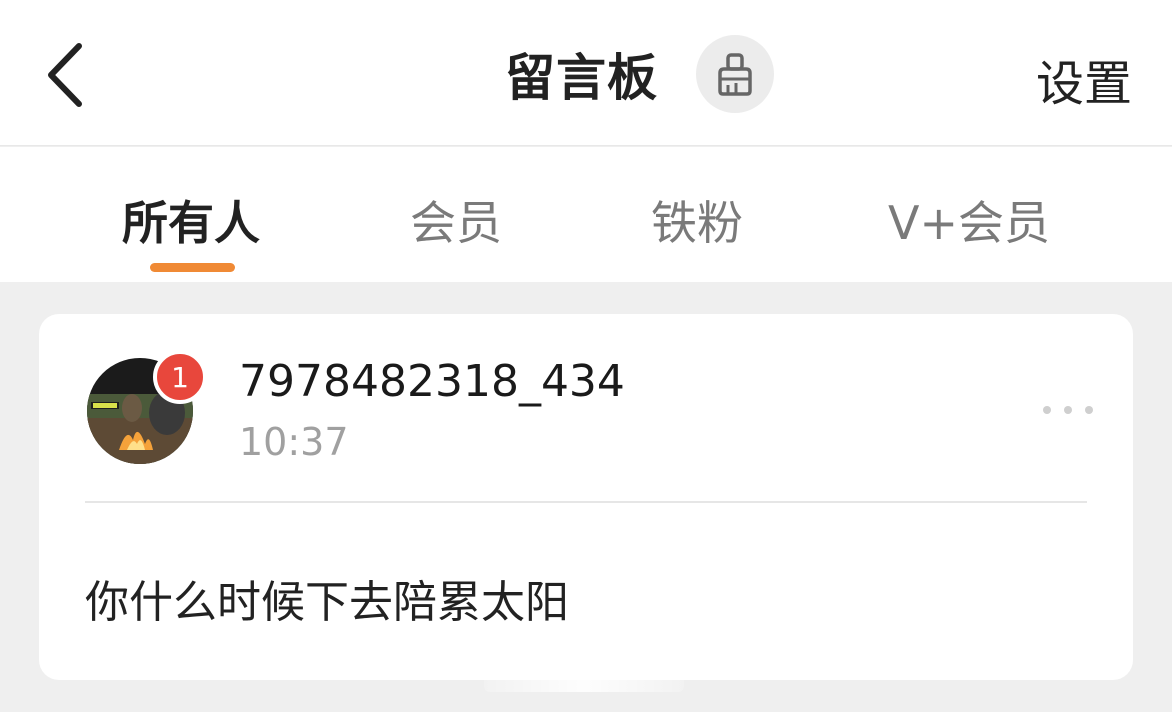 The height and width of the screenshot is (712, 1172). I want to click on clear-button, so click(735, 74).